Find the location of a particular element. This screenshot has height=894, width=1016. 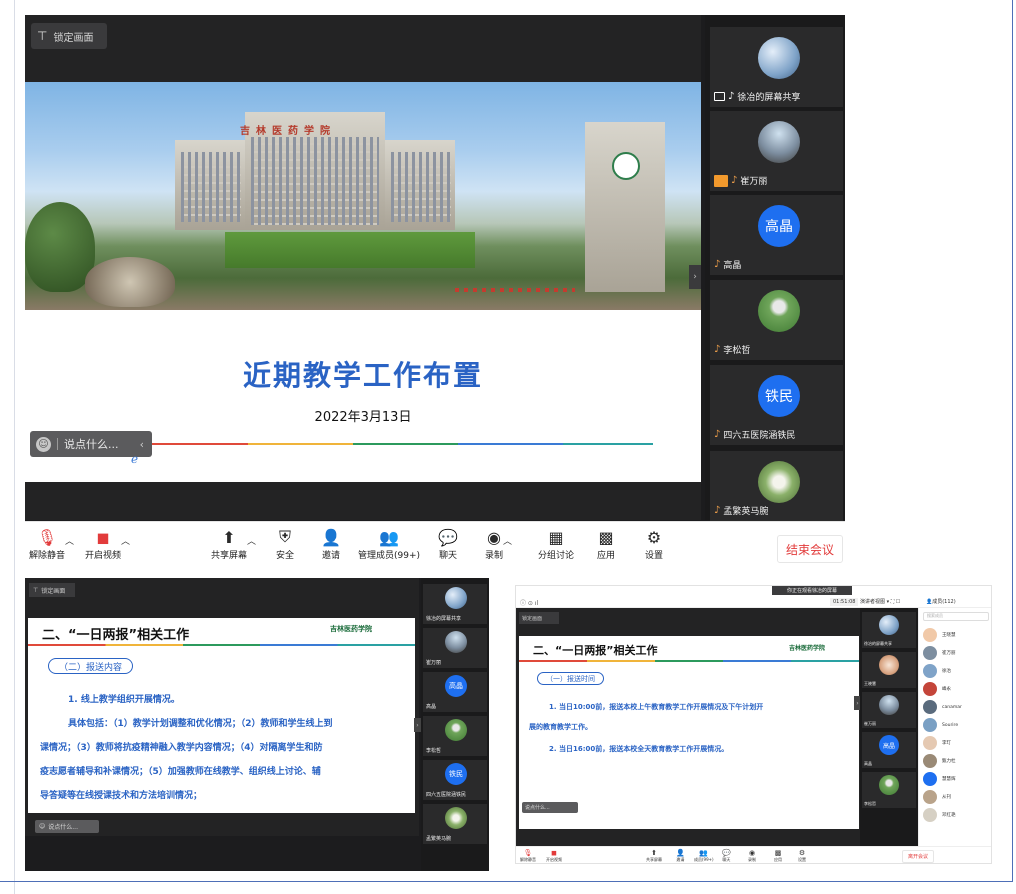

member-item: 王晓慧 is located at coordinates (939, 635).